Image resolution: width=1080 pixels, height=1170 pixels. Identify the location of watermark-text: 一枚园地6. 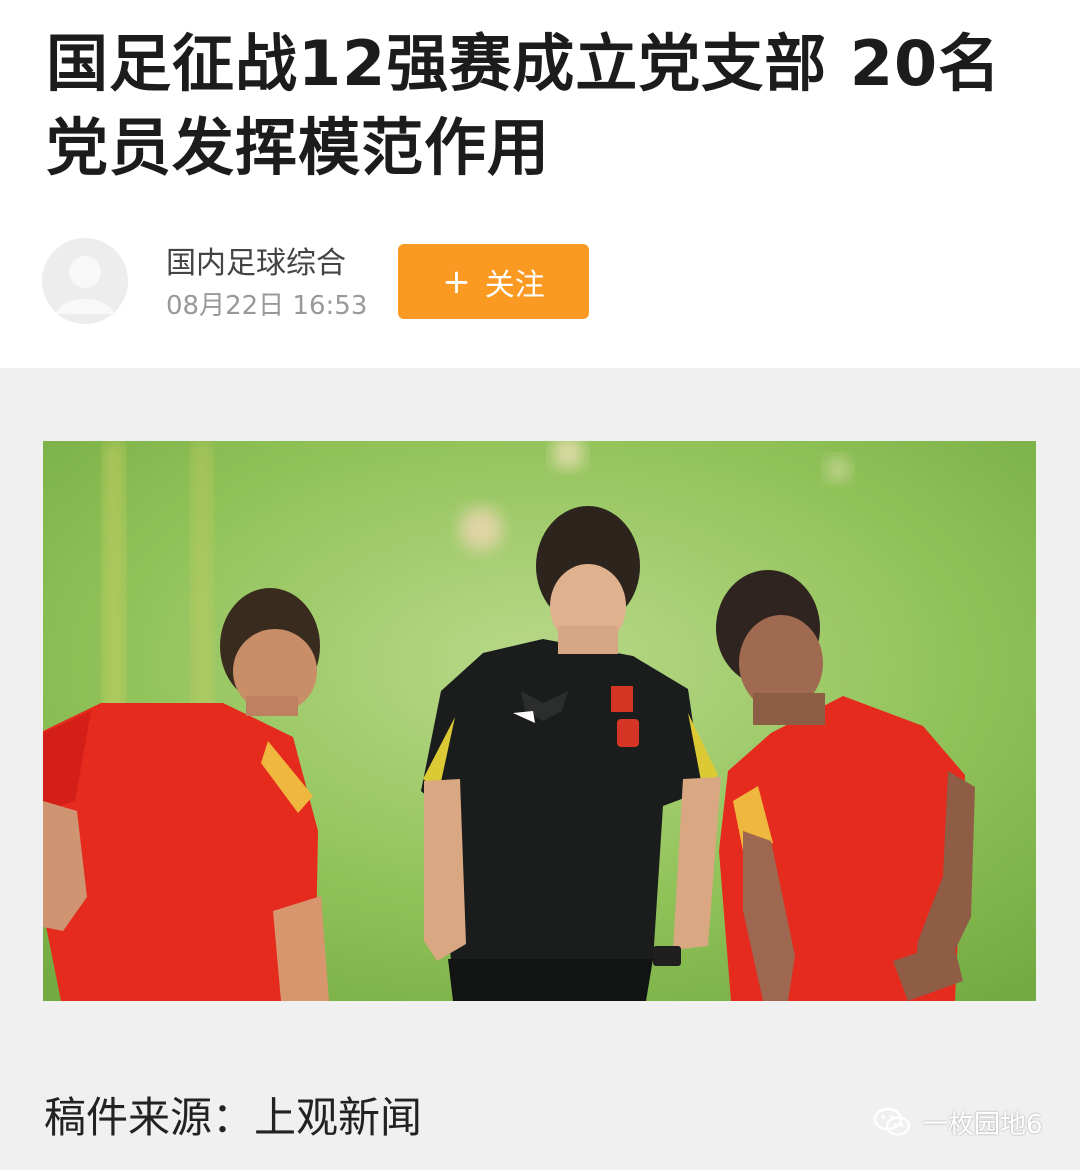
(982, 1124).